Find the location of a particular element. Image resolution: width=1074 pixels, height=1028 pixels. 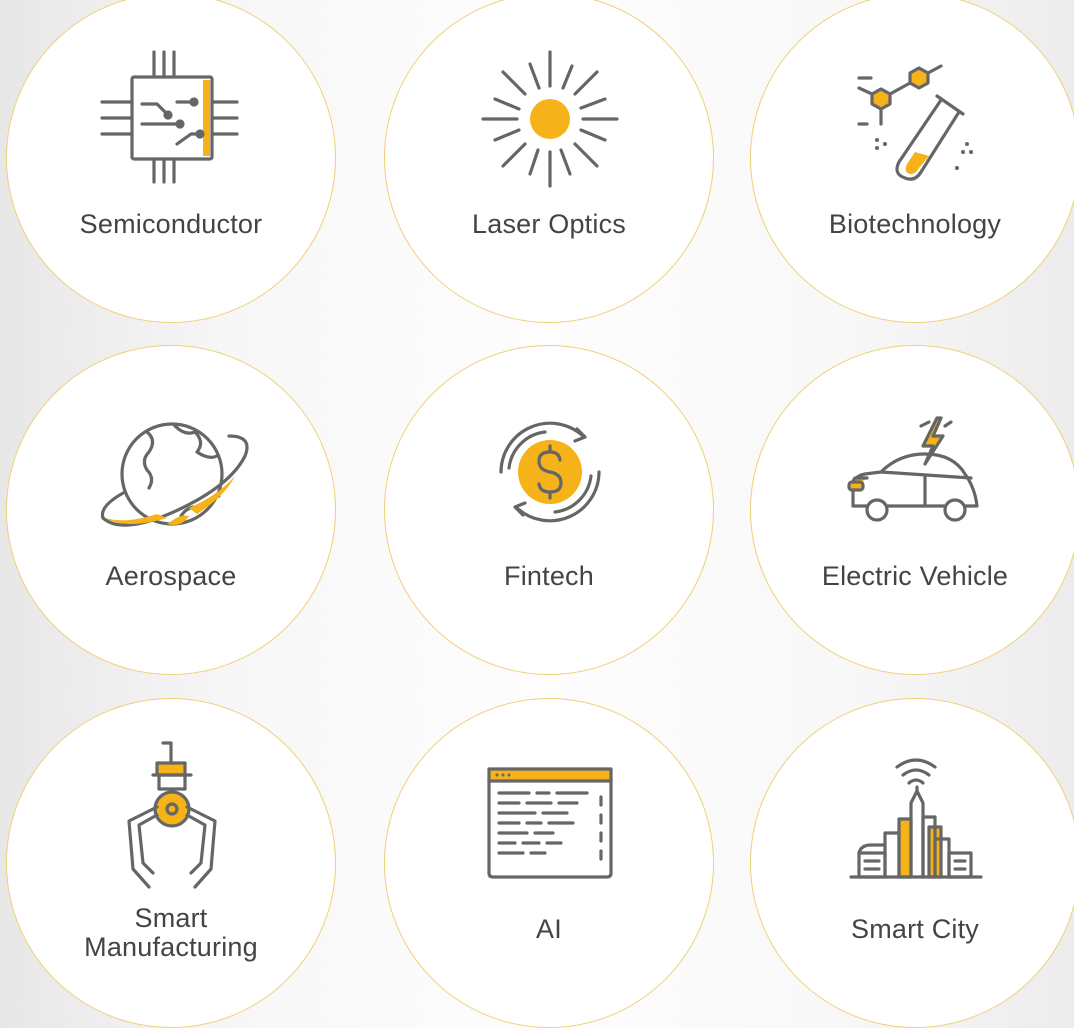

industry-label: Electric Vehicle is located at coordinates (915, 576).